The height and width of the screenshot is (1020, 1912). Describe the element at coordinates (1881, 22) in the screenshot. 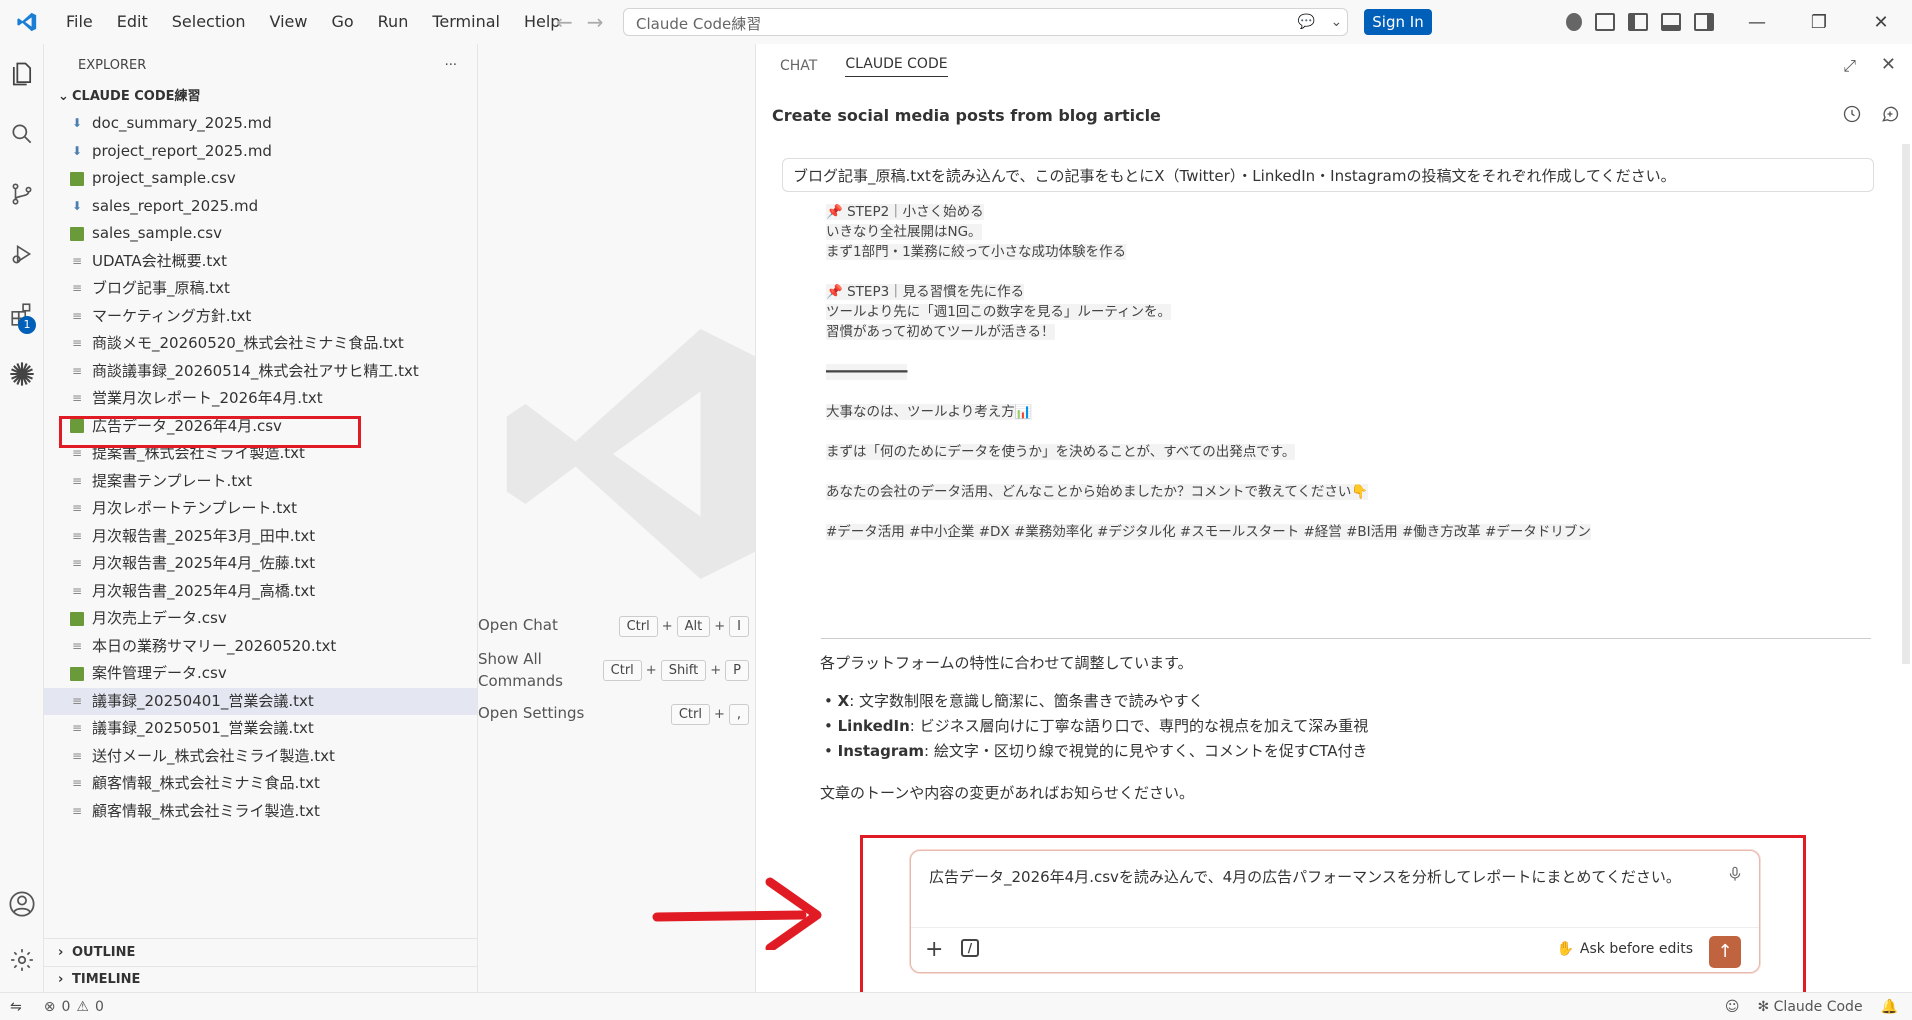

I see `close-icon: ✕` at that location.